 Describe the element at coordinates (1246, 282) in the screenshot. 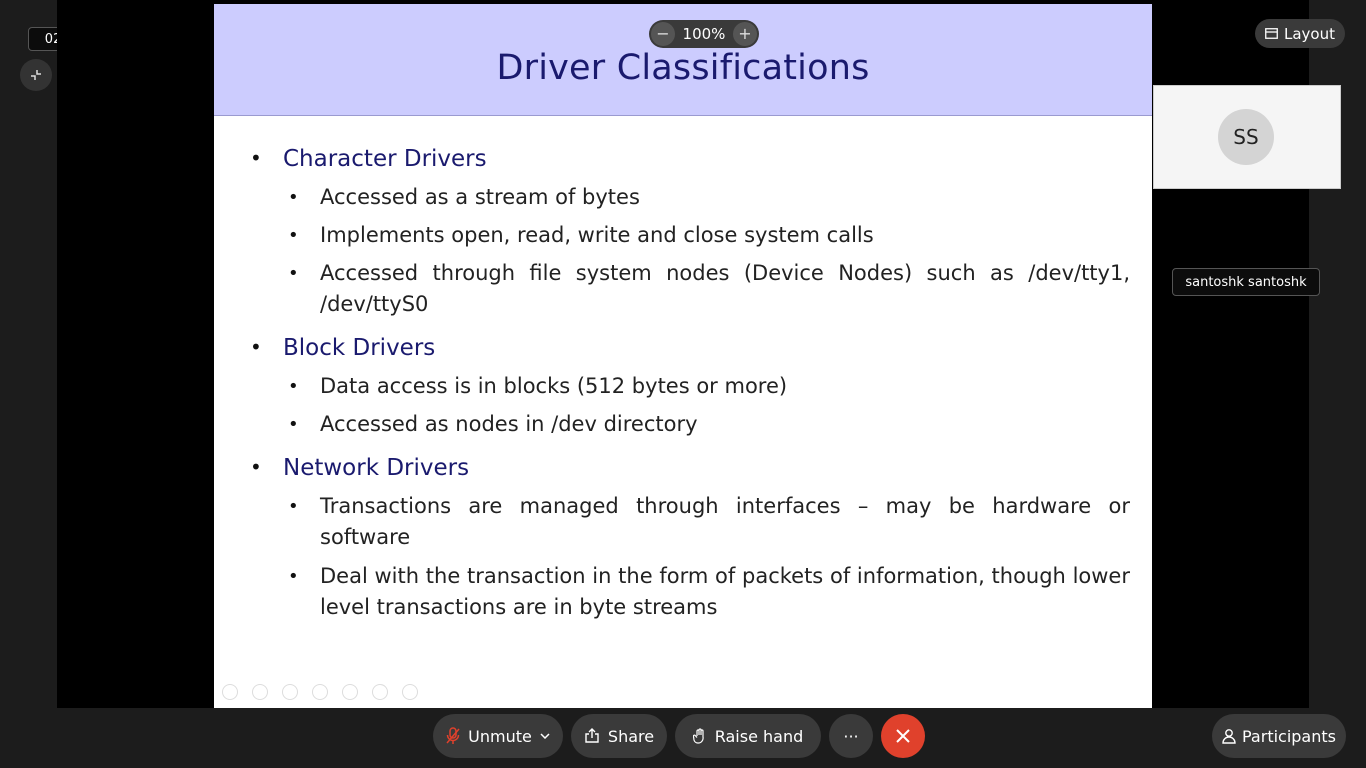

I see `participant-name: santoshk santoshk` at that location.